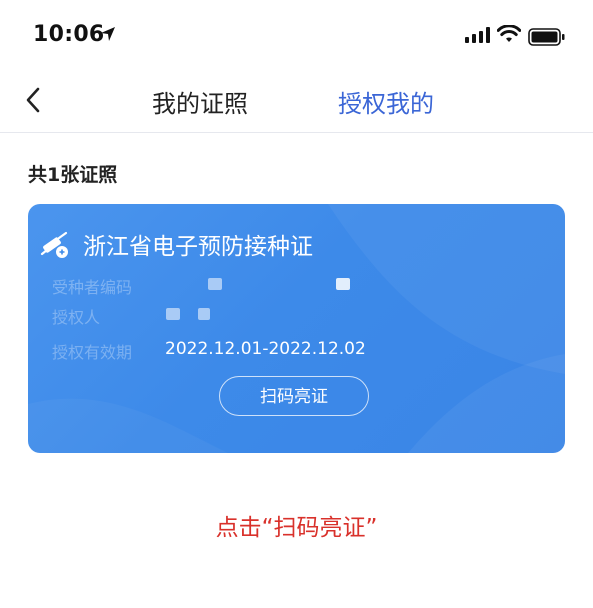  What do you see at coordinates (33, 100) in the screenshot?
I see `chevron-left-icon` at bounding box center [33, 100].